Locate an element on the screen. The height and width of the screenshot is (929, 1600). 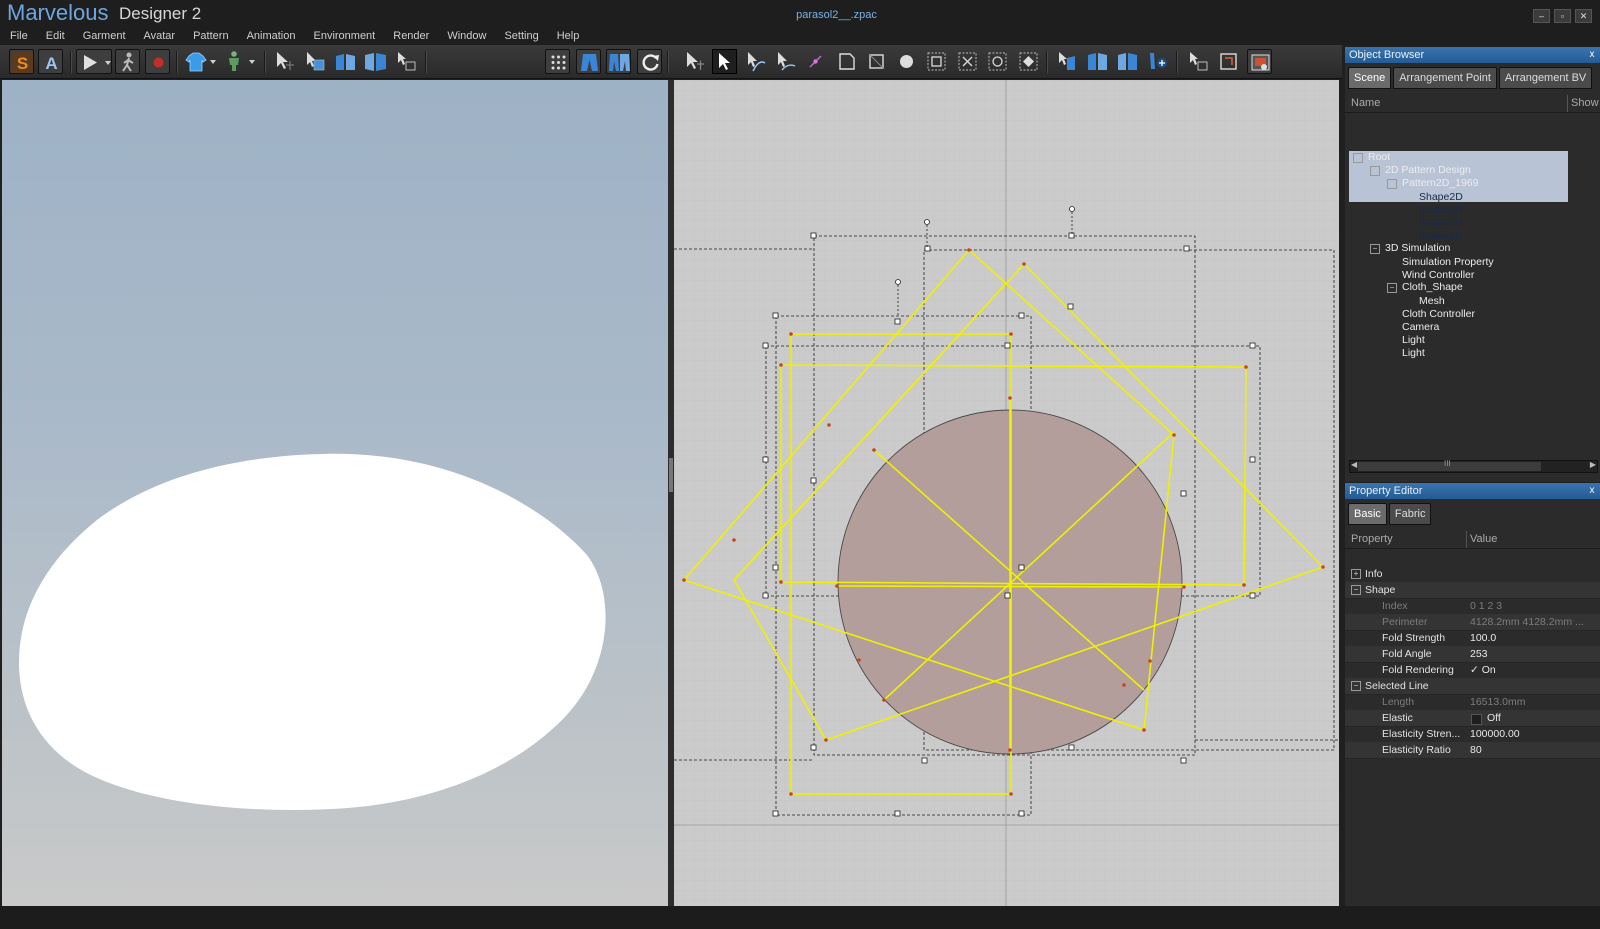
menu-avatar: Avatar is located at coordinates (159, 36).